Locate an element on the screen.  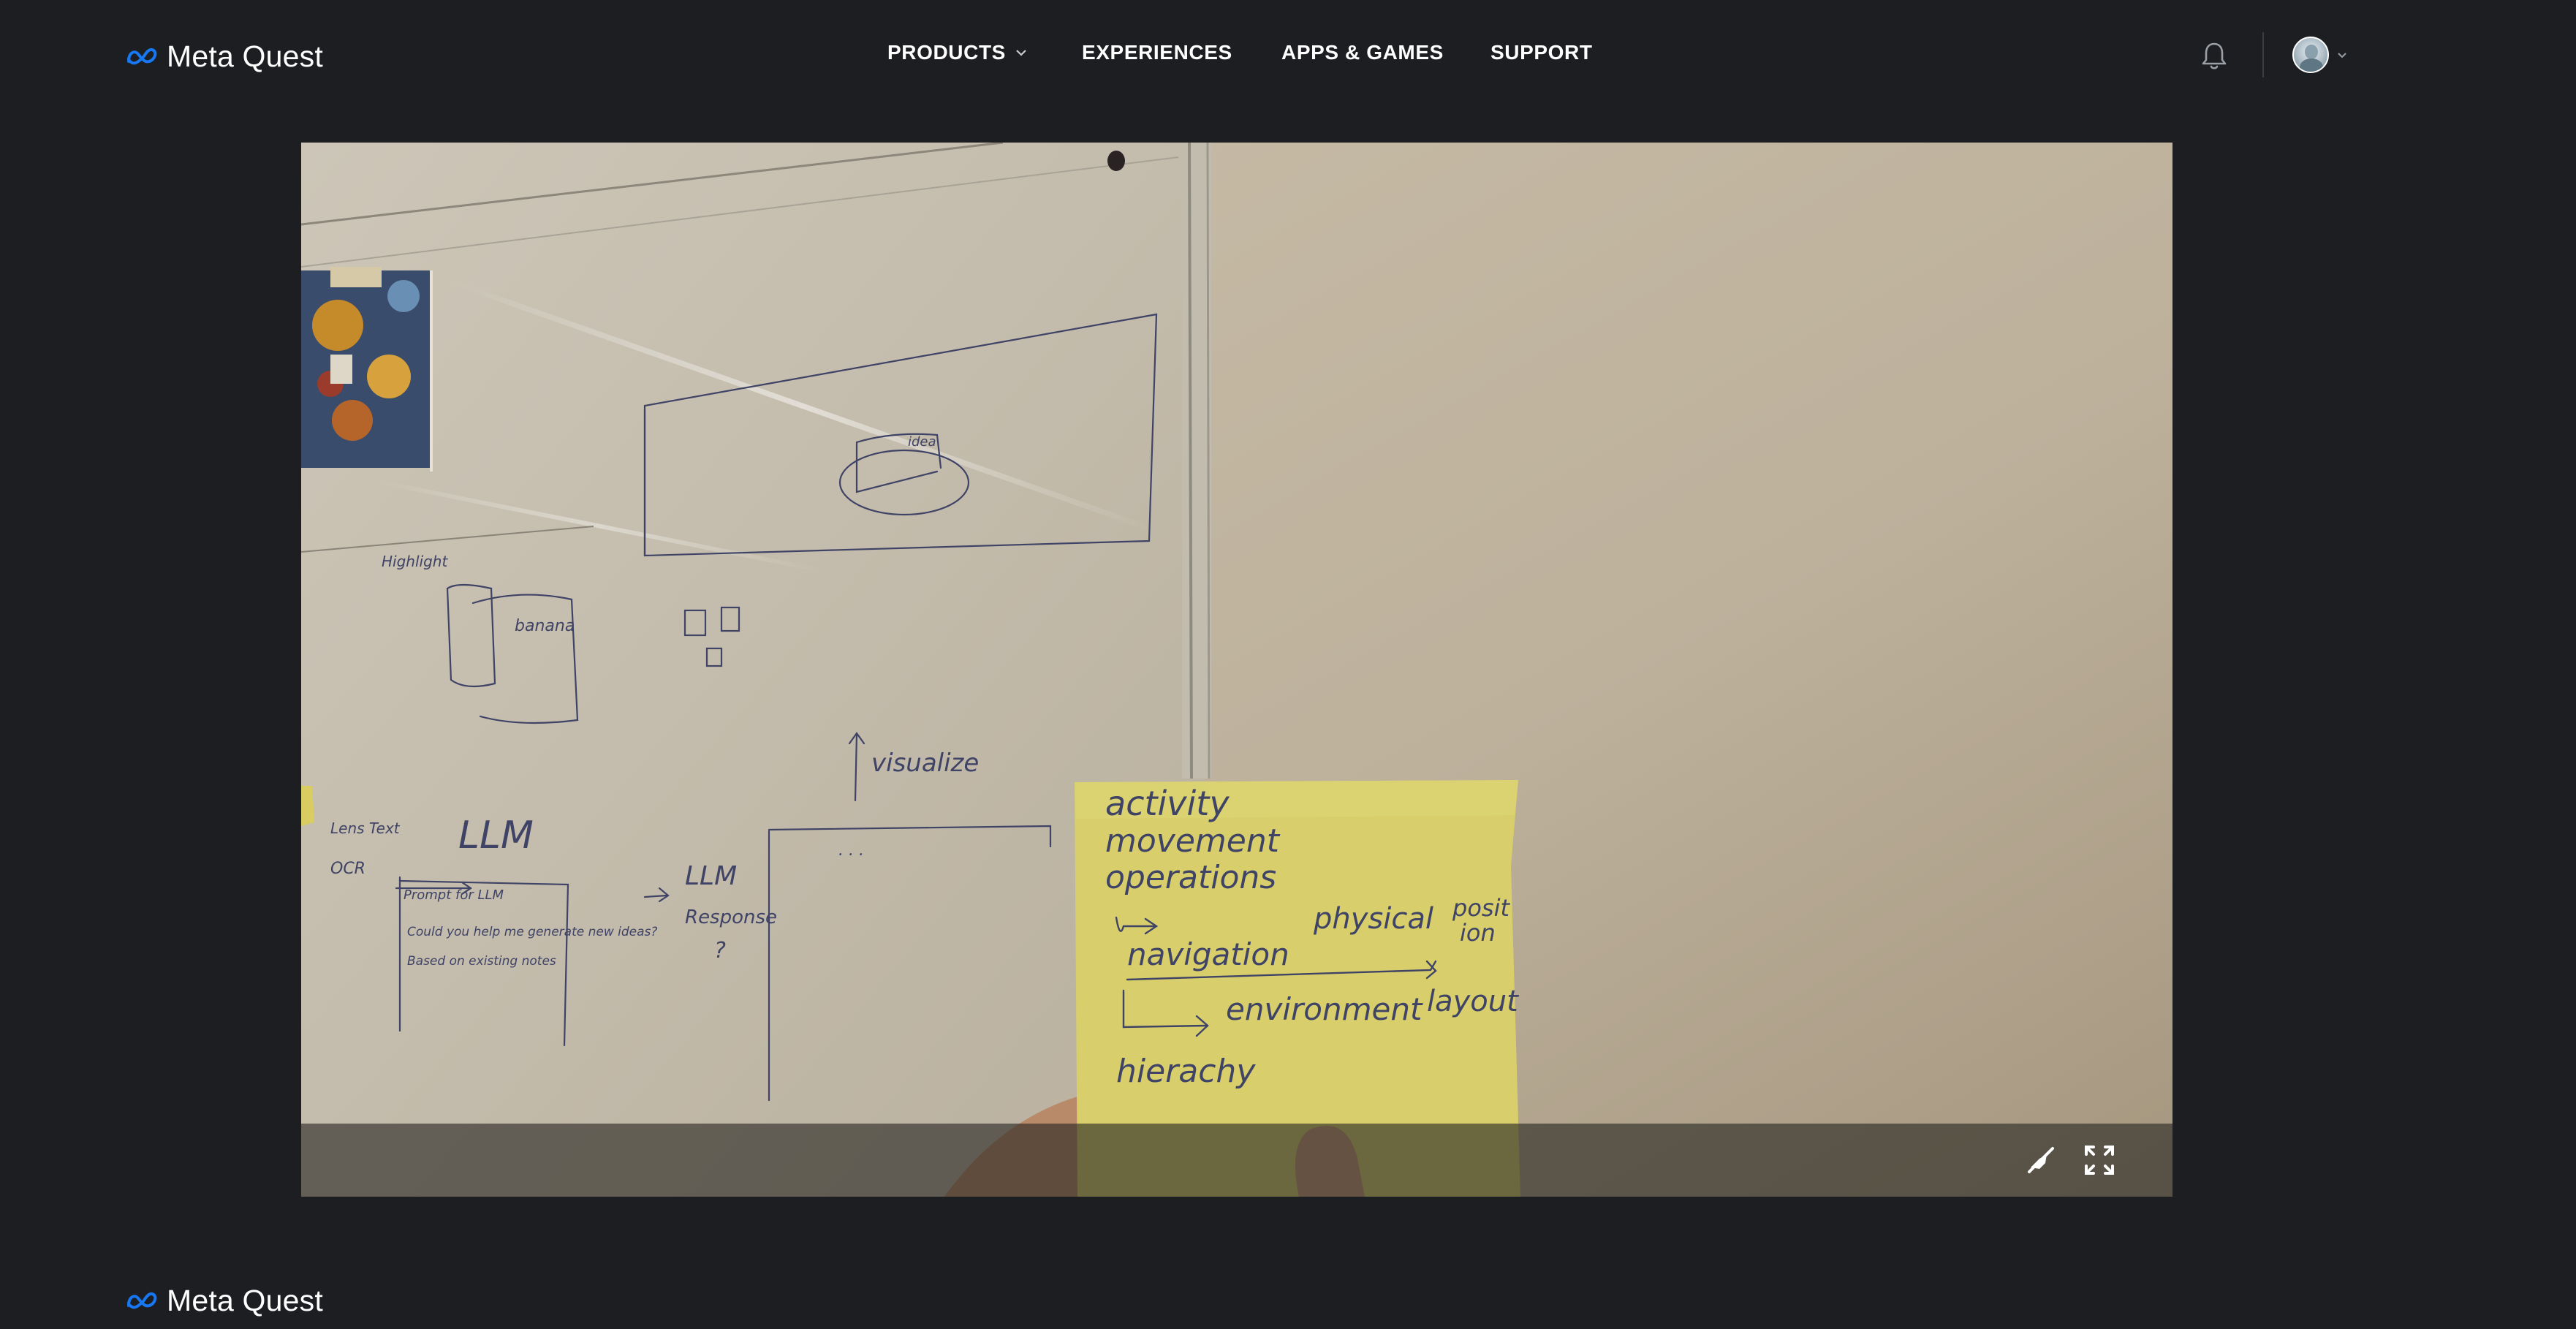
nav-products: PRODUCTS is located at coordinates (957, 53).